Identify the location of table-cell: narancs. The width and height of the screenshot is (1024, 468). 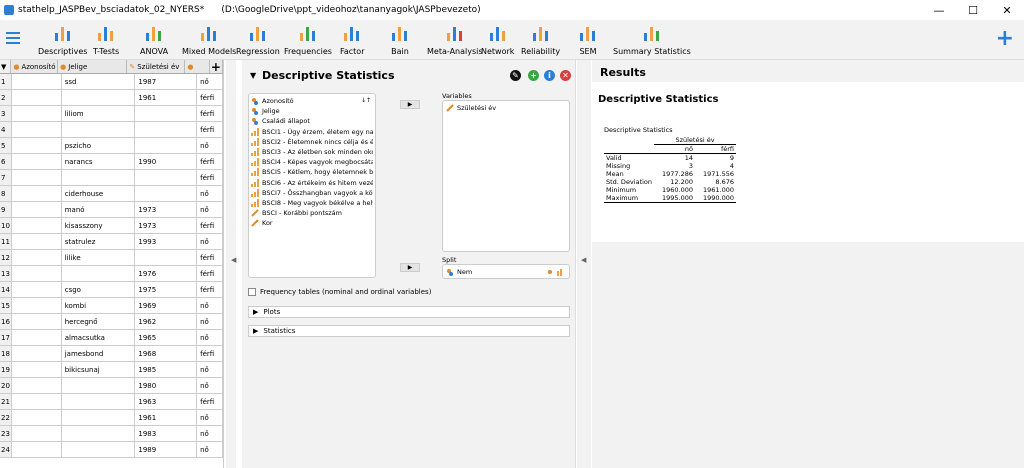
(99, 161).